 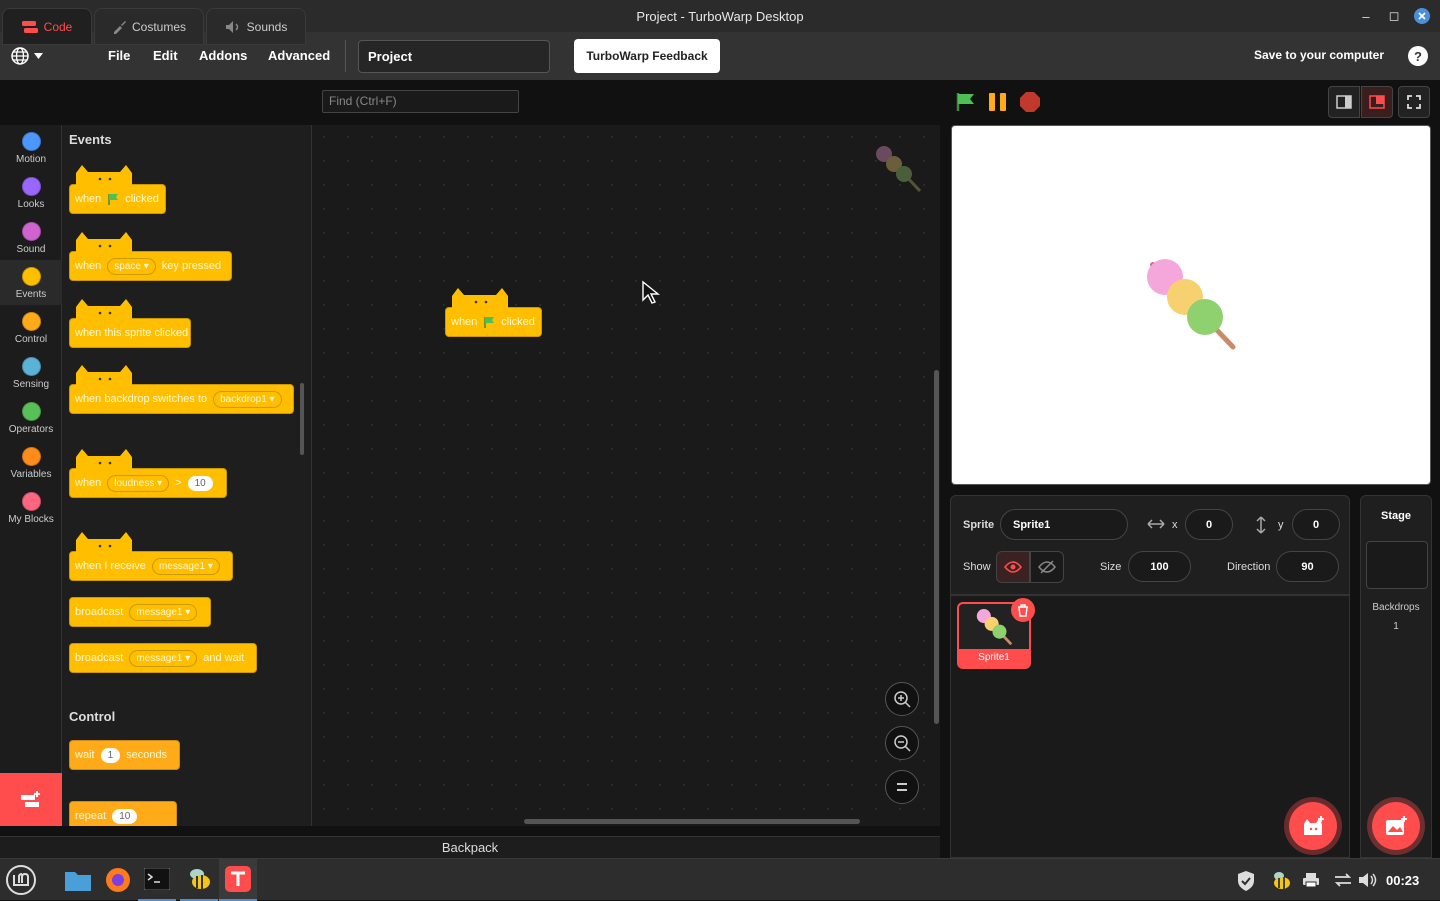 I want to click on printer-icon, so click(x=1311, y=880).